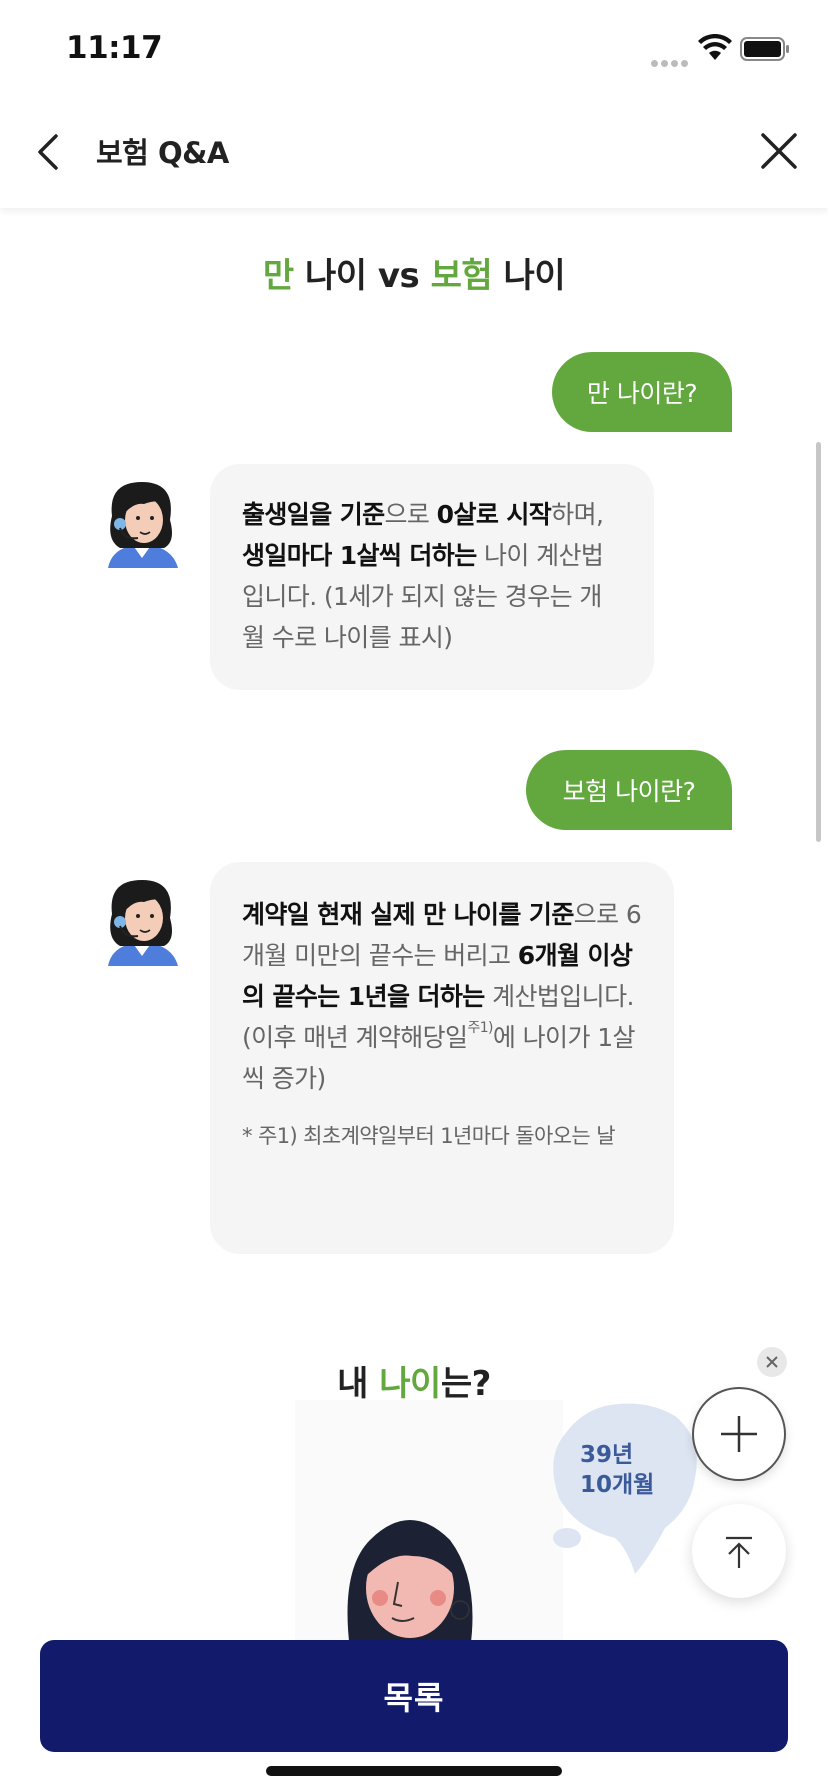  Describe the element at coordinates (358, 1384) in the screenshot. I see `title-text: 내` at that location.